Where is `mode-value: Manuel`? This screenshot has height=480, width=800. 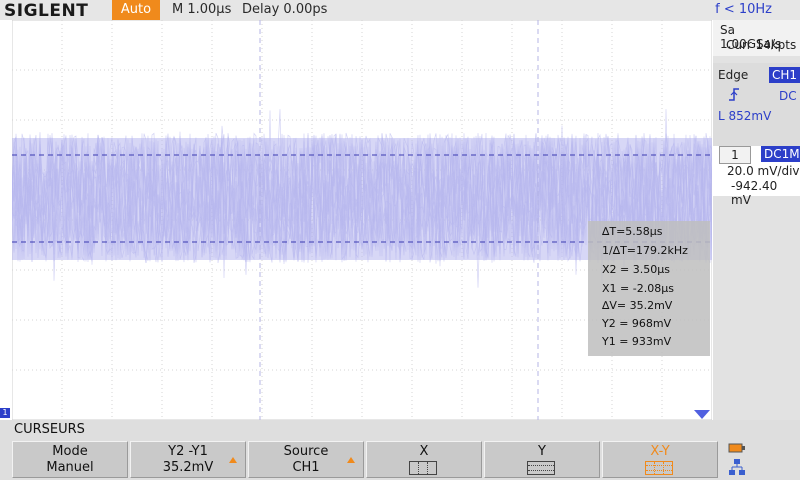
mode-value: Manuel is located at coordinates (70, 467).